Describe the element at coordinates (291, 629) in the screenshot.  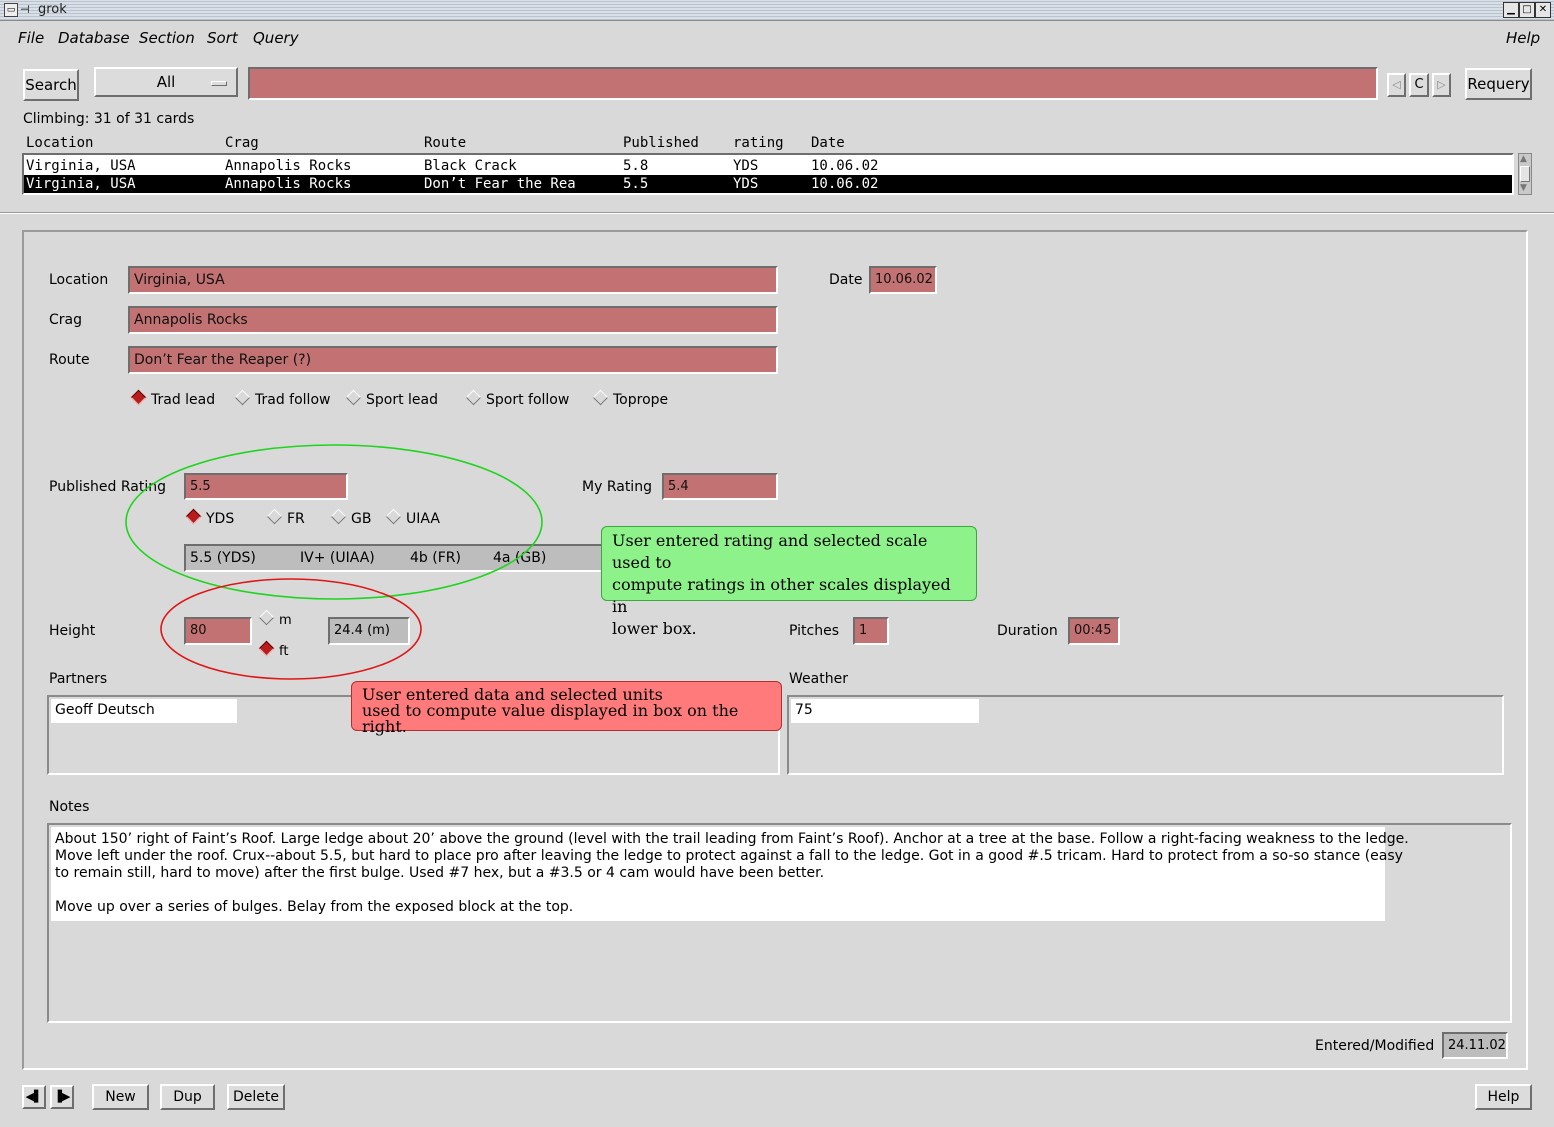
I see `height-highlight-ellipse` at that location.